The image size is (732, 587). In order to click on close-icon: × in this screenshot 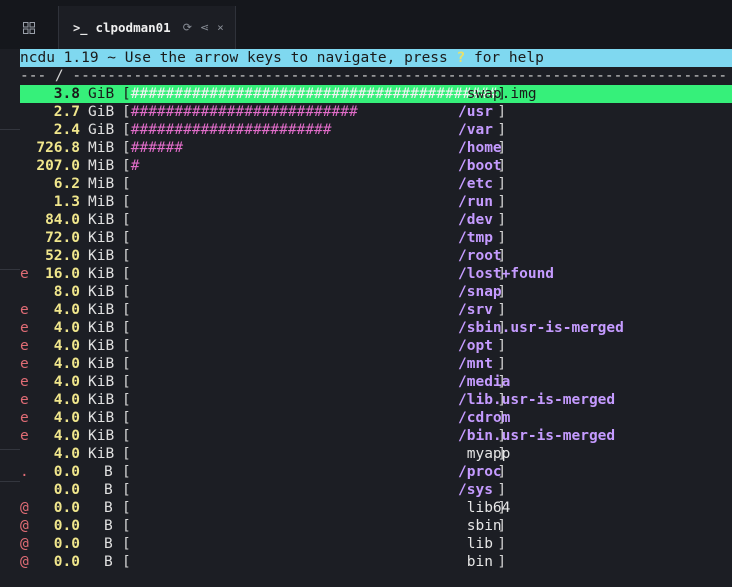, I will do `click(220, 27)`.